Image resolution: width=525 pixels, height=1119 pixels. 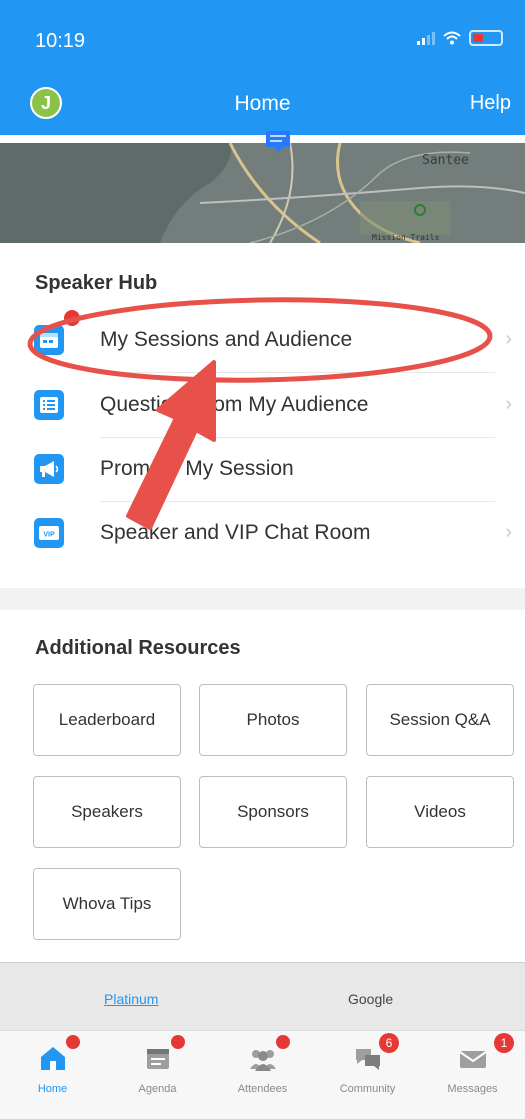 What do you see at coordinates (53, 1058) in the screenshot?
I see `home-icon` at bounding box center [53, 1058].